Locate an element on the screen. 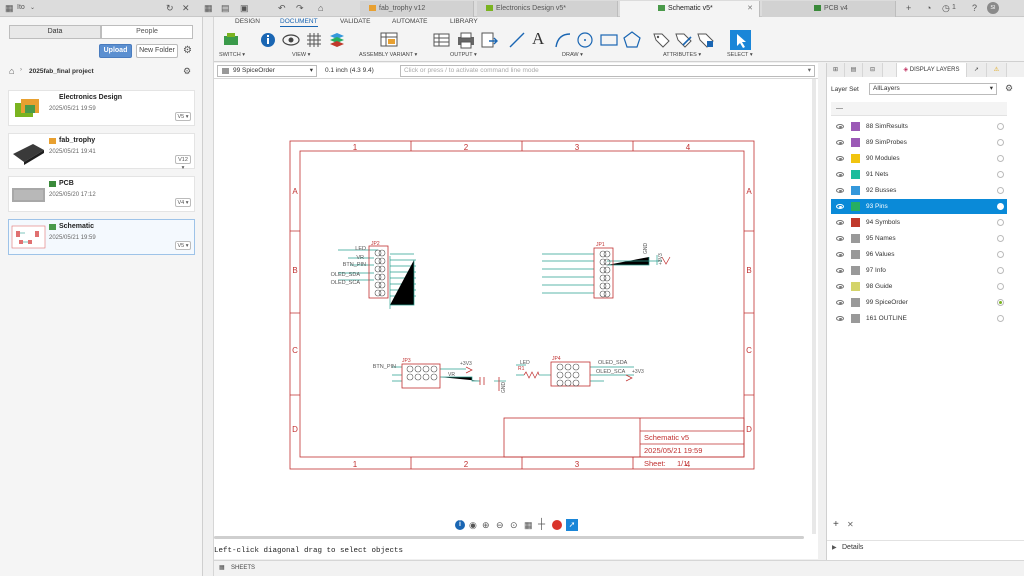  details-section: ▶ Details is located at coordinates (925, 548).